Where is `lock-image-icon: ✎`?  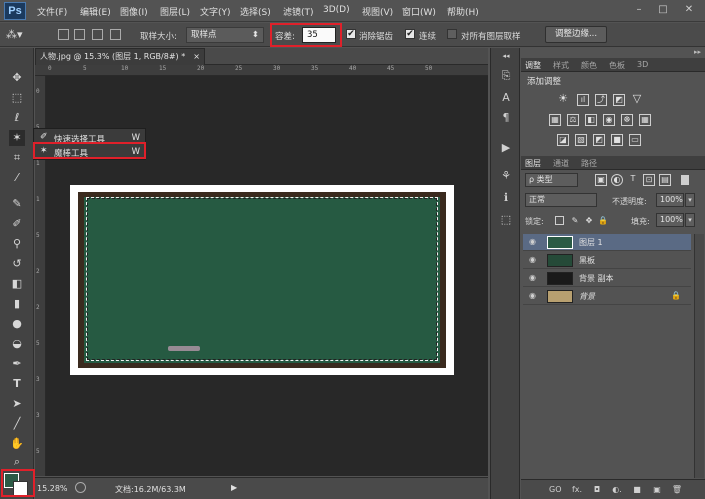 lock-image-icon: ✎ is located at coordinates (575, 222).